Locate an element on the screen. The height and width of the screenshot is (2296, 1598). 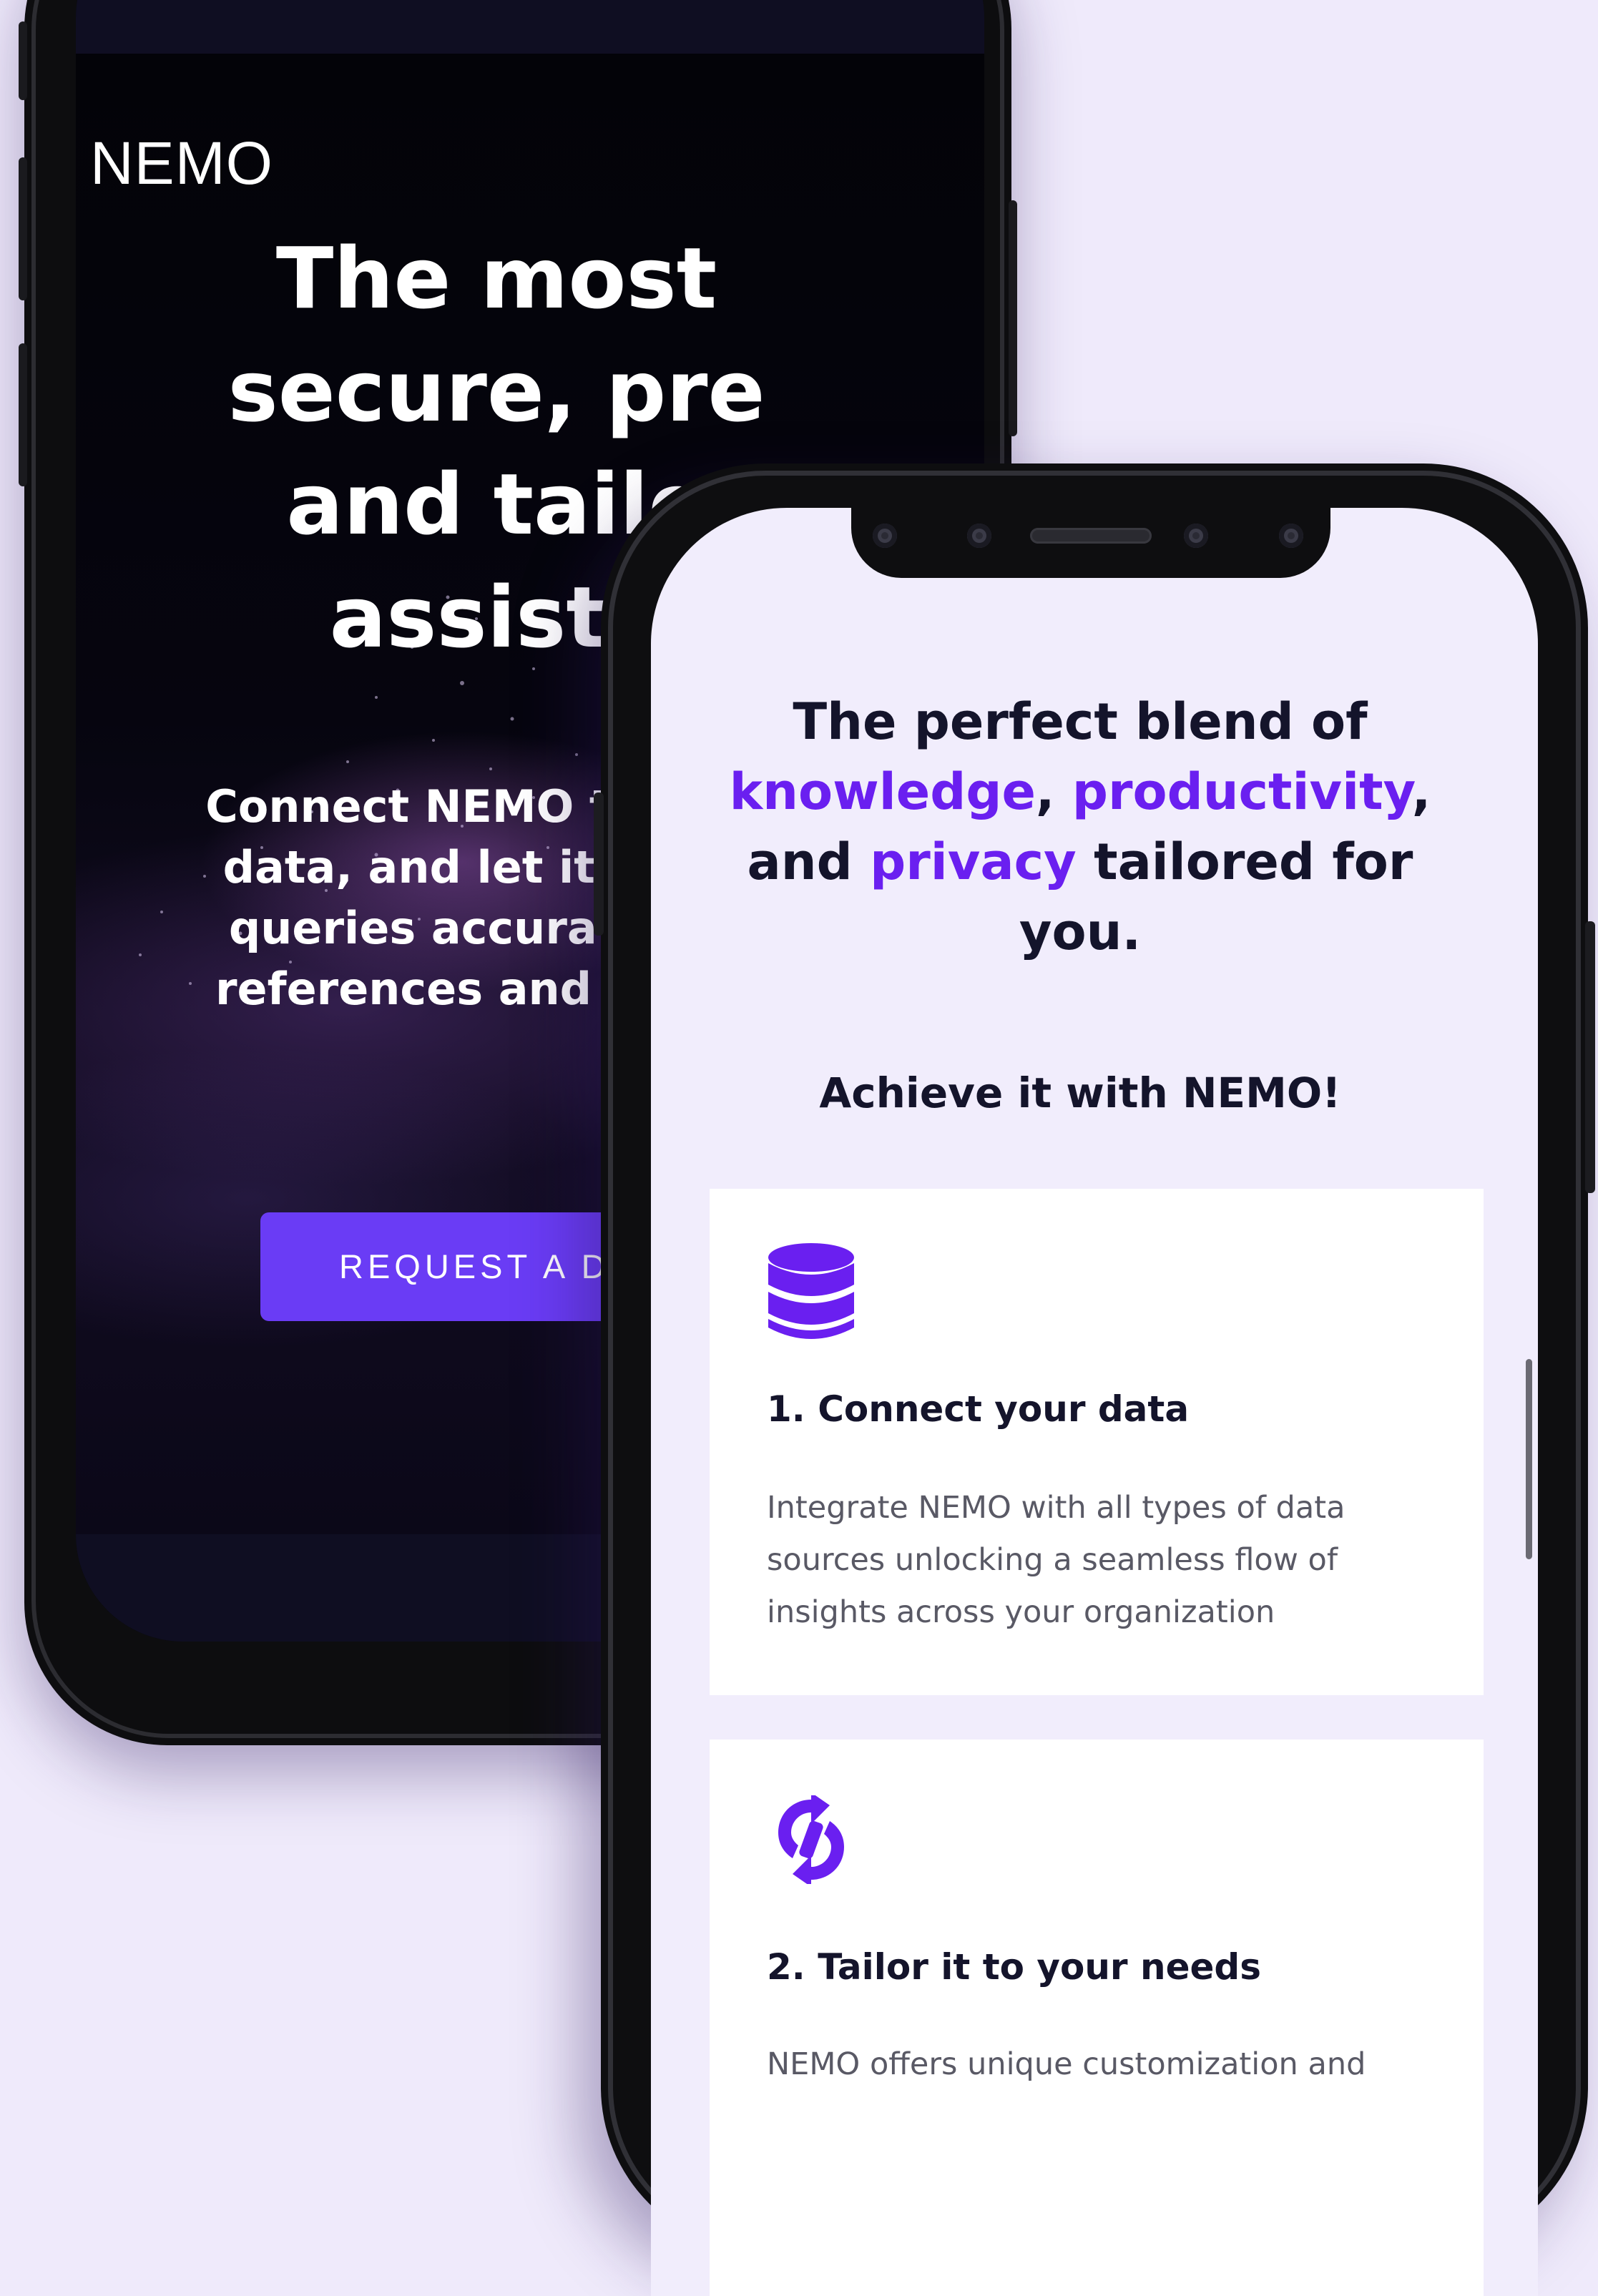
feature-description: NEMO offers unique customization and is located at coordinates (1066, 2064).